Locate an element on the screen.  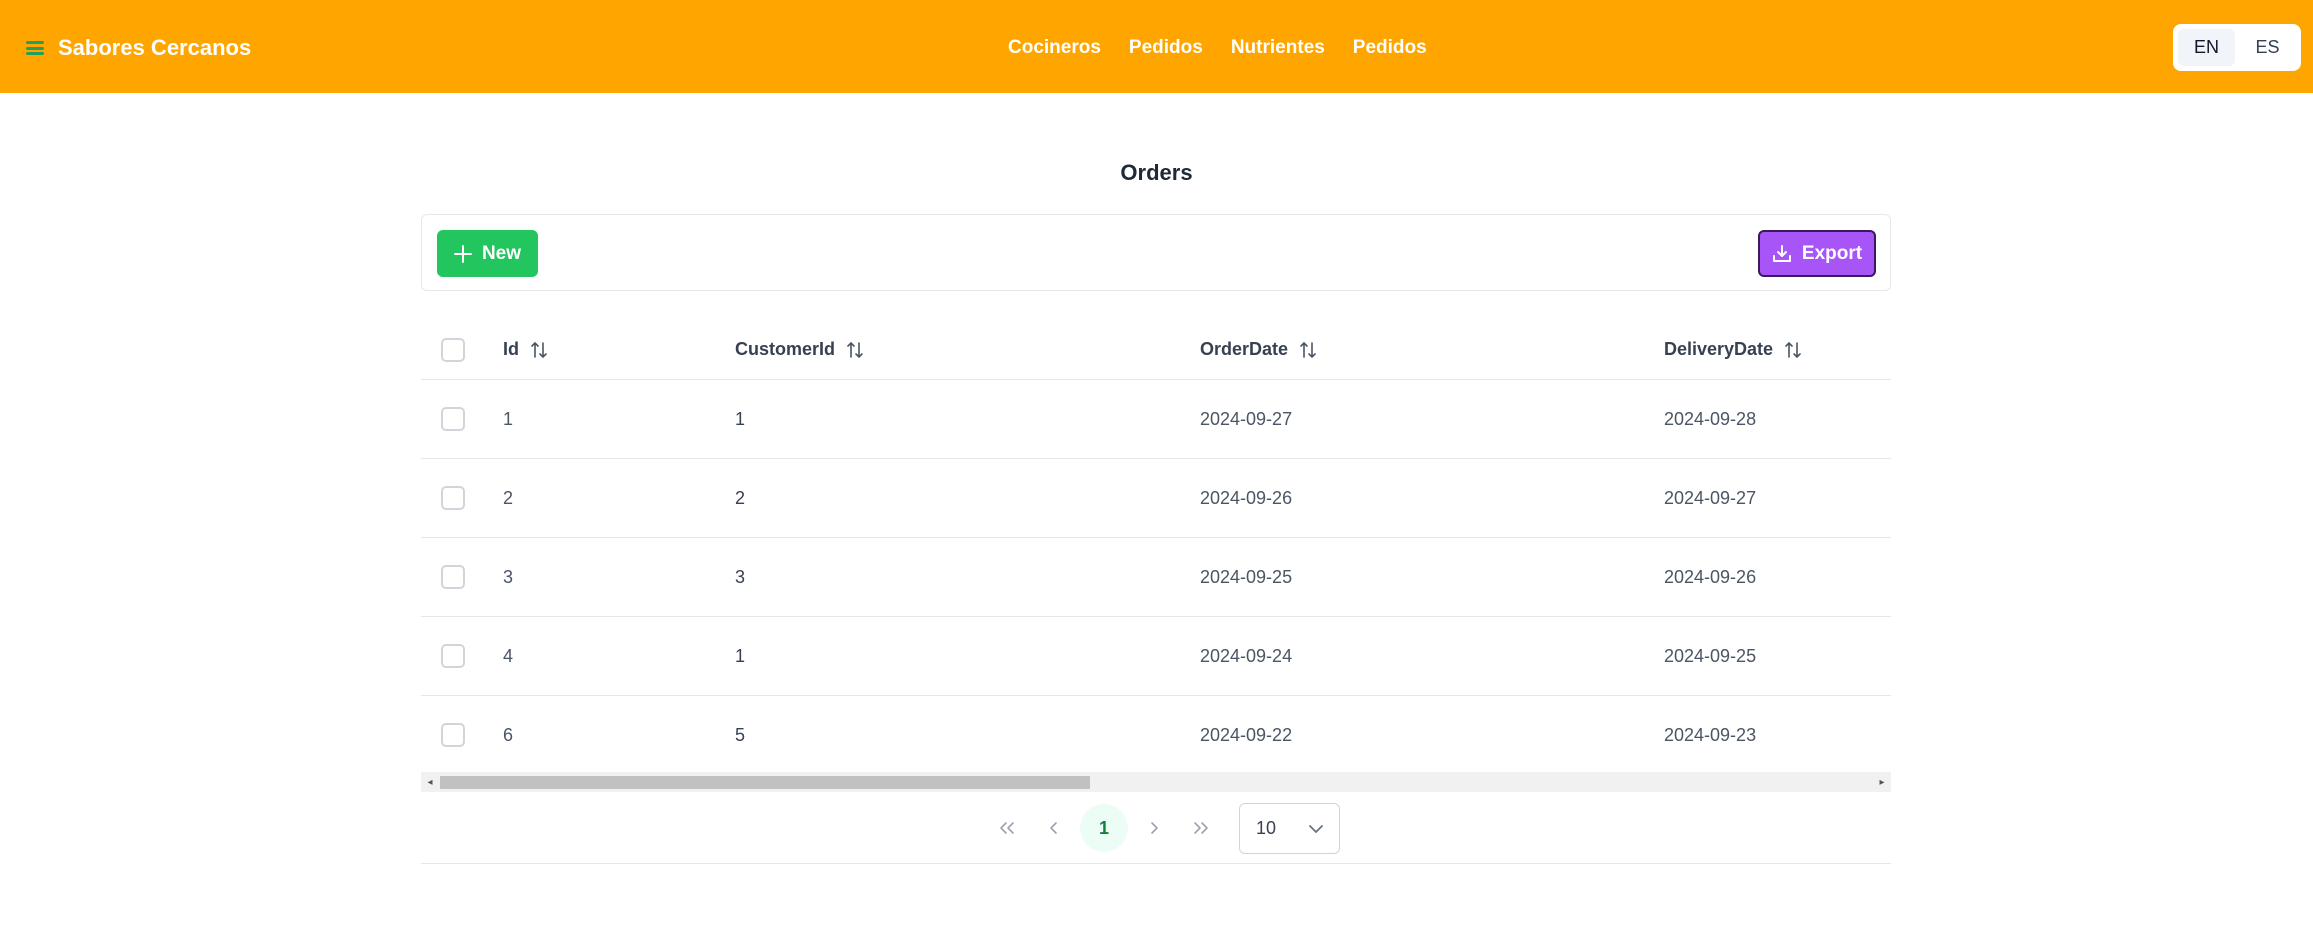
language-en-button: EN is located at coordinates (2206, 47).